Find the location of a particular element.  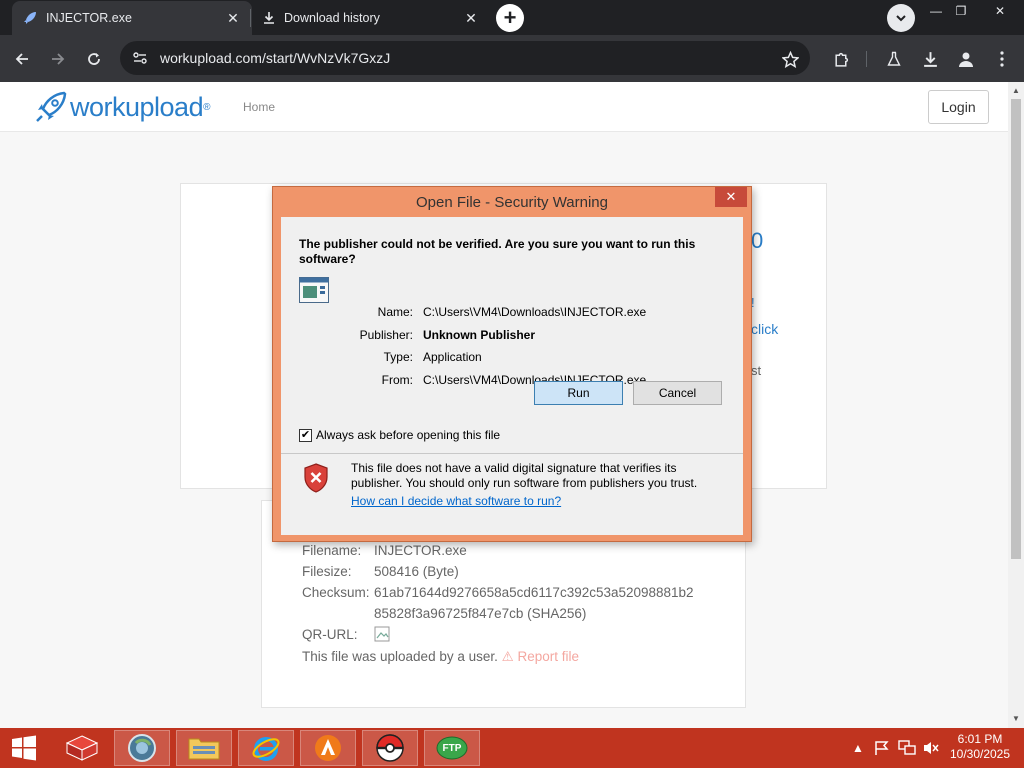

site-logo: workupload ® is located at coordinates (122, 107).